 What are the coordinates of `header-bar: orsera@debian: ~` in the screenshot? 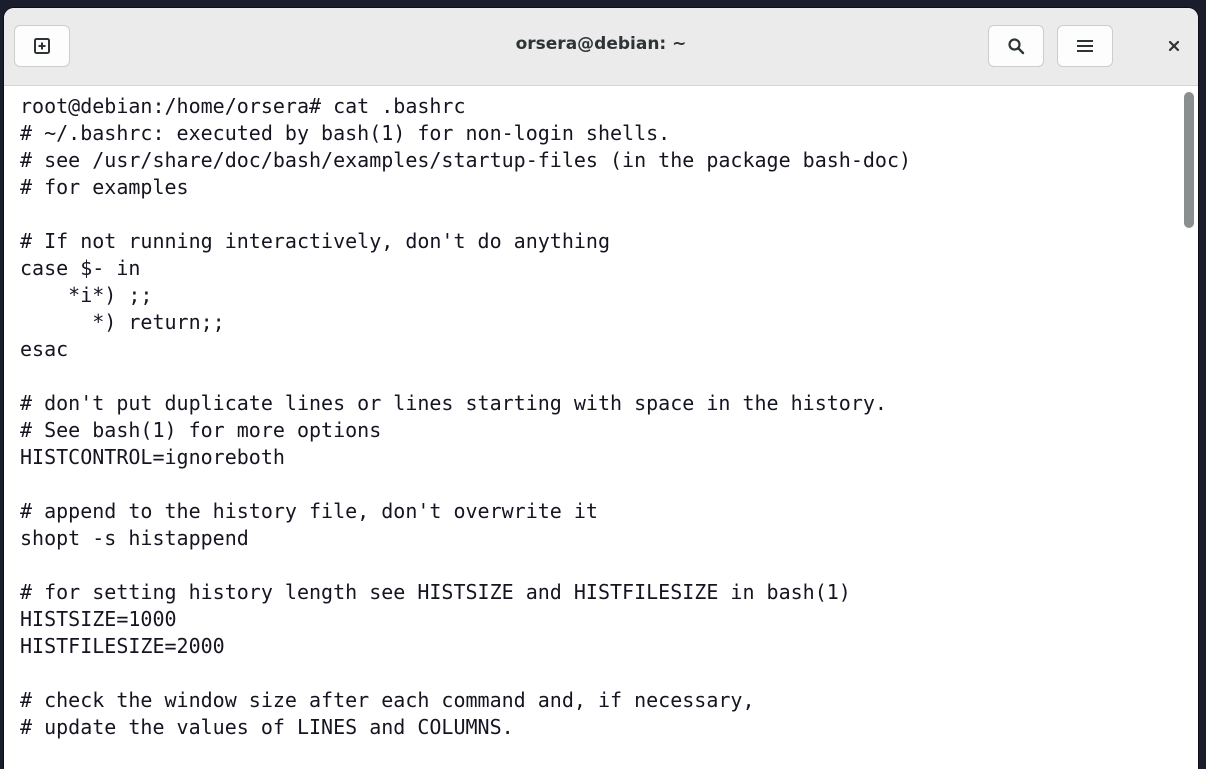 It's located at (601, 47).